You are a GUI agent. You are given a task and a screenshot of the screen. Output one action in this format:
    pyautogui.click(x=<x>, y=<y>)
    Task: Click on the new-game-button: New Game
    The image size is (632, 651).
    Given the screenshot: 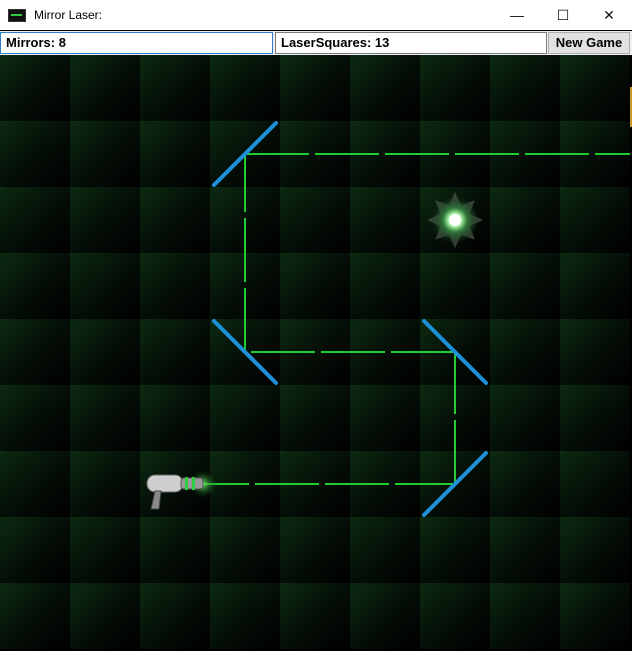 What is the action you would take?
    pyautogui.click(x=589, y=43)
    